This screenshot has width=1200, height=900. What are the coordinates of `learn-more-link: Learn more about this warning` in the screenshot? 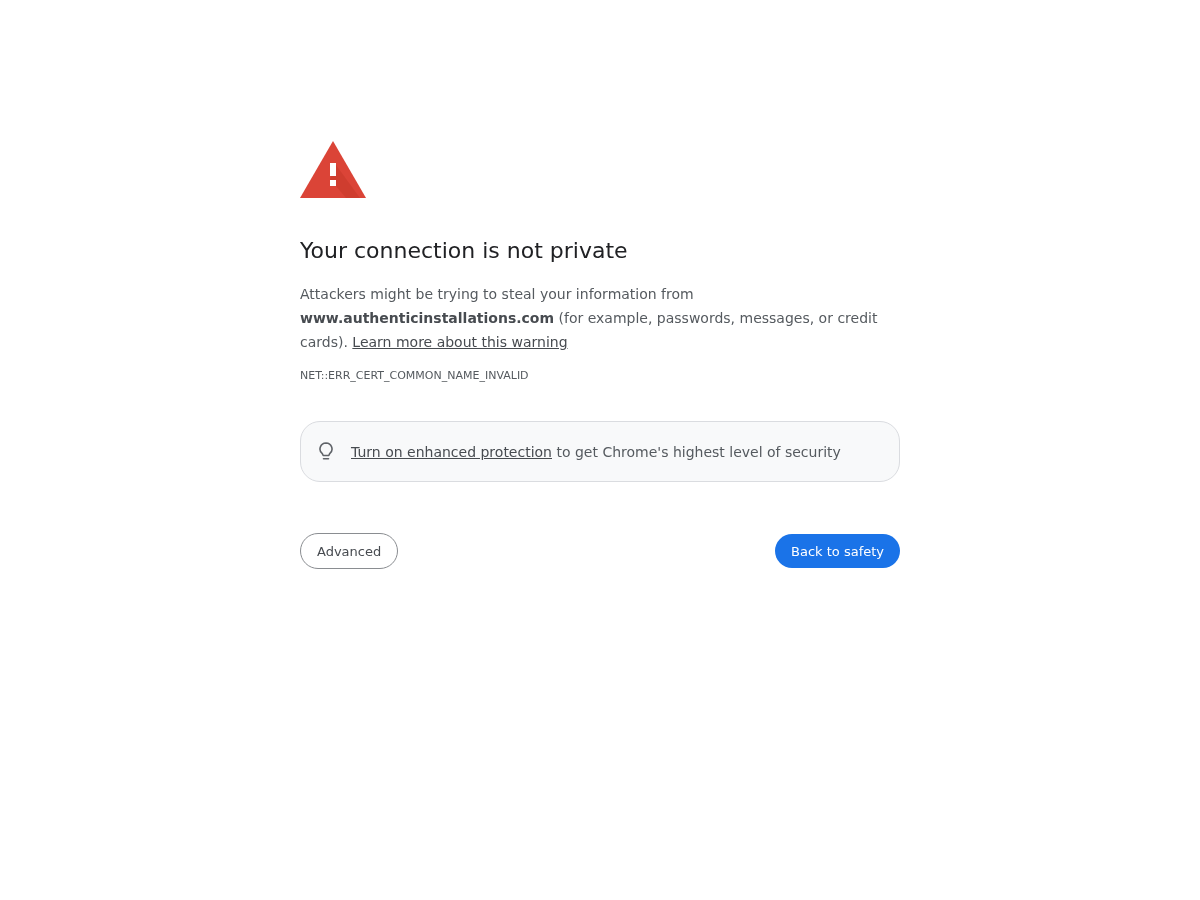 It's located at (460, 342).